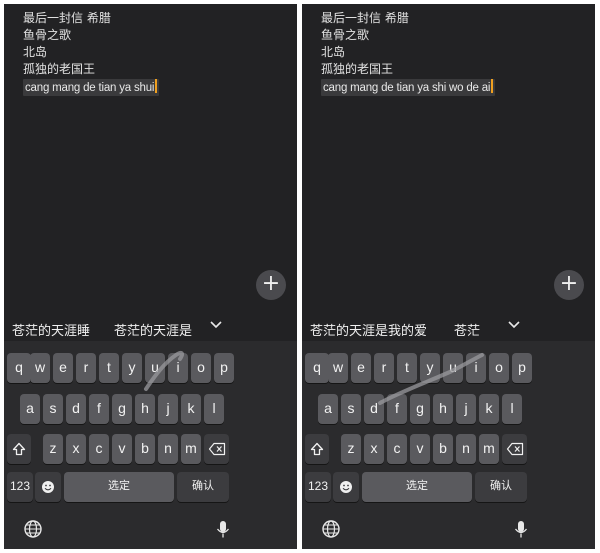 This screenshot has height=553, width=600. Describe the element at coordinates (51, 329) in the screenshot. I see `candidate-item: 苍茫的天涯睡` at that location.